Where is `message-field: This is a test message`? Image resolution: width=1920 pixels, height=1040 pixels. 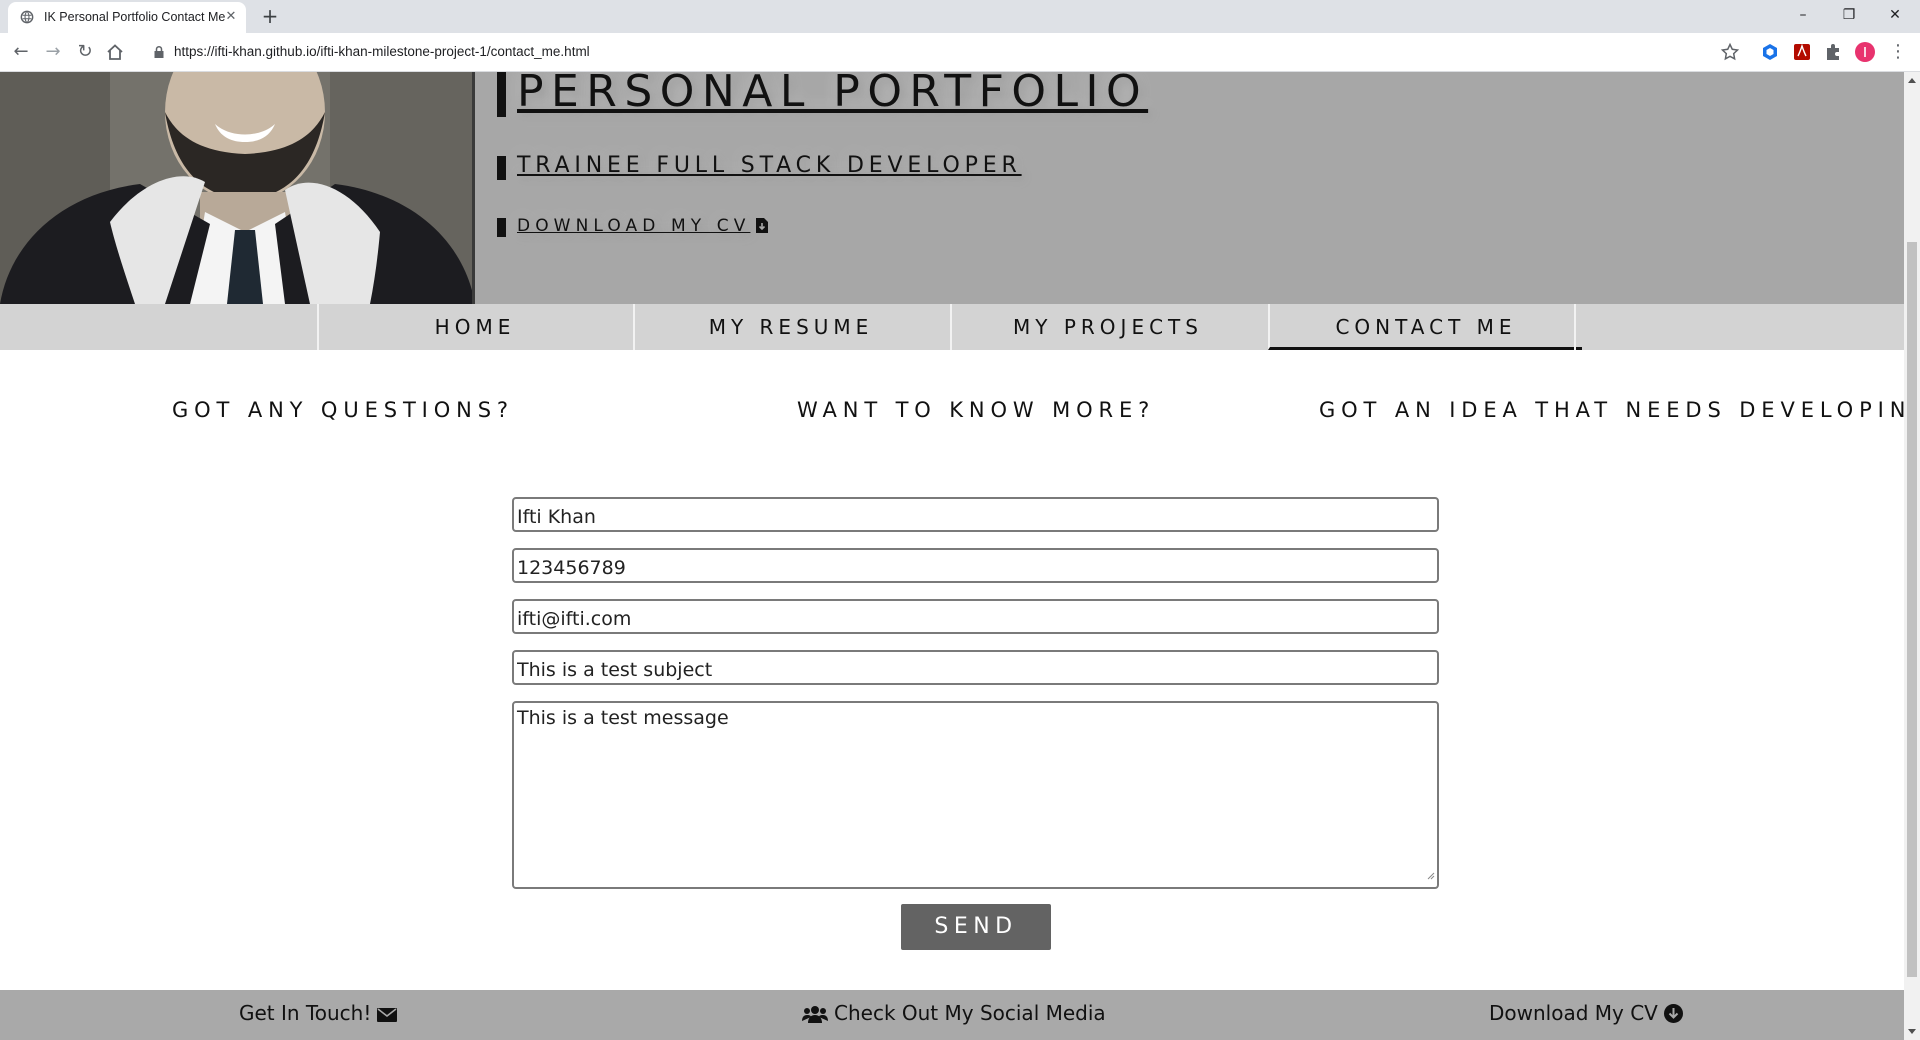
message-field: This is a test message is located at coordinates (975, 795).